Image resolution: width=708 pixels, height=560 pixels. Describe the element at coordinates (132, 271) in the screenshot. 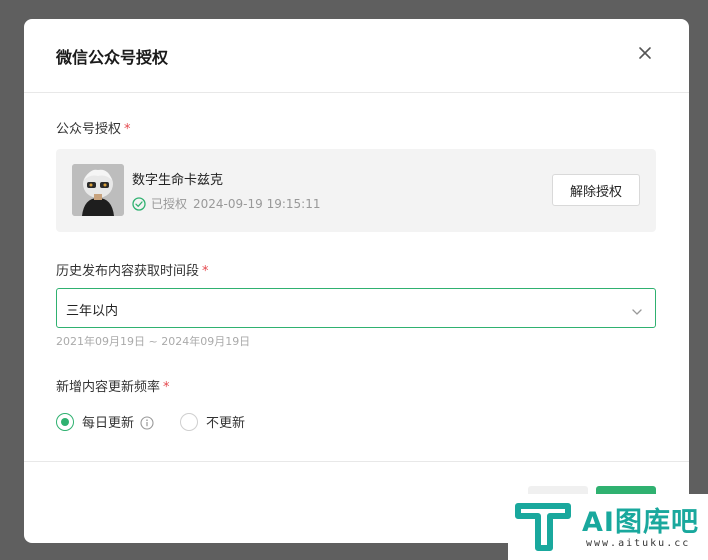

I see `history-label: 历史发布内容获取时间段 *` at that location.